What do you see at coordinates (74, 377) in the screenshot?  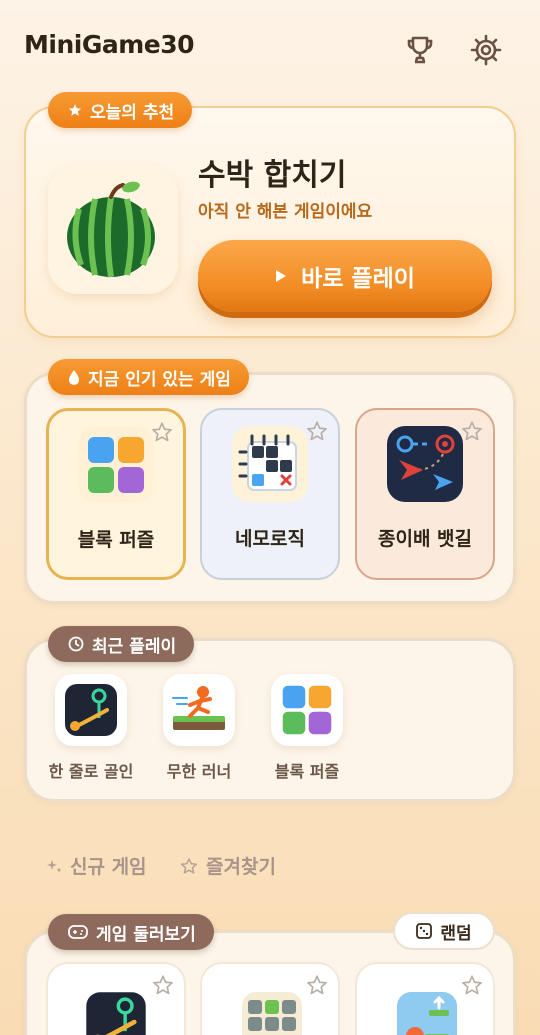 I see `flame-icon` at bounding box center [74, 377].